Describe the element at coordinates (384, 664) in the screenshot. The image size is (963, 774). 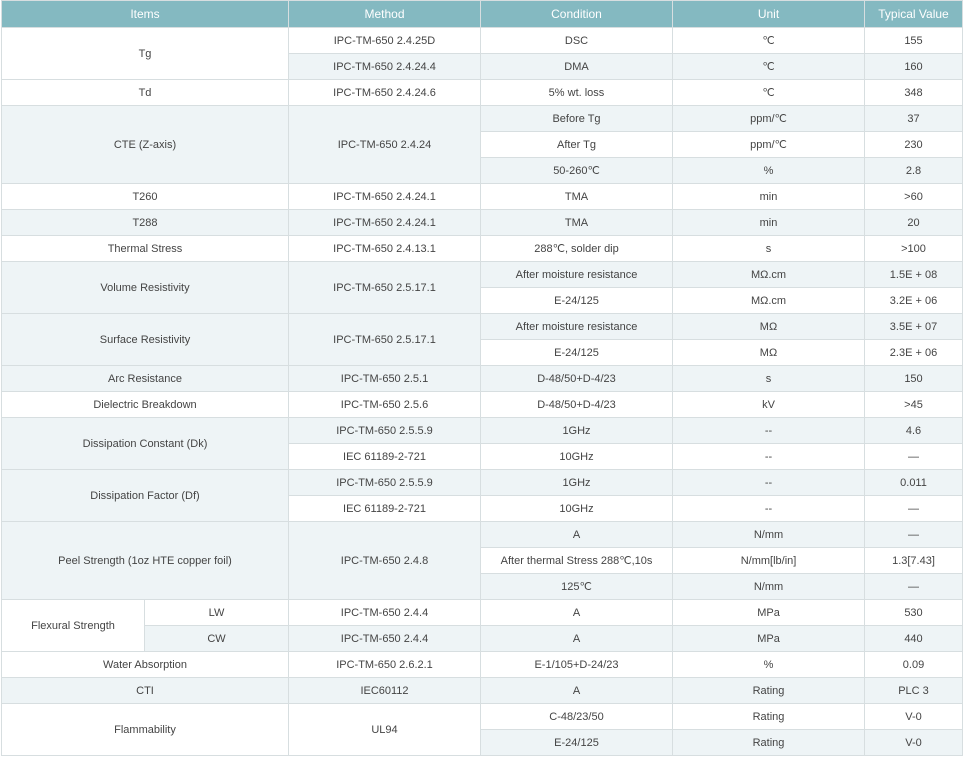
I see `method-cell: IPC-TM-650 2.6.2.1` at that location.